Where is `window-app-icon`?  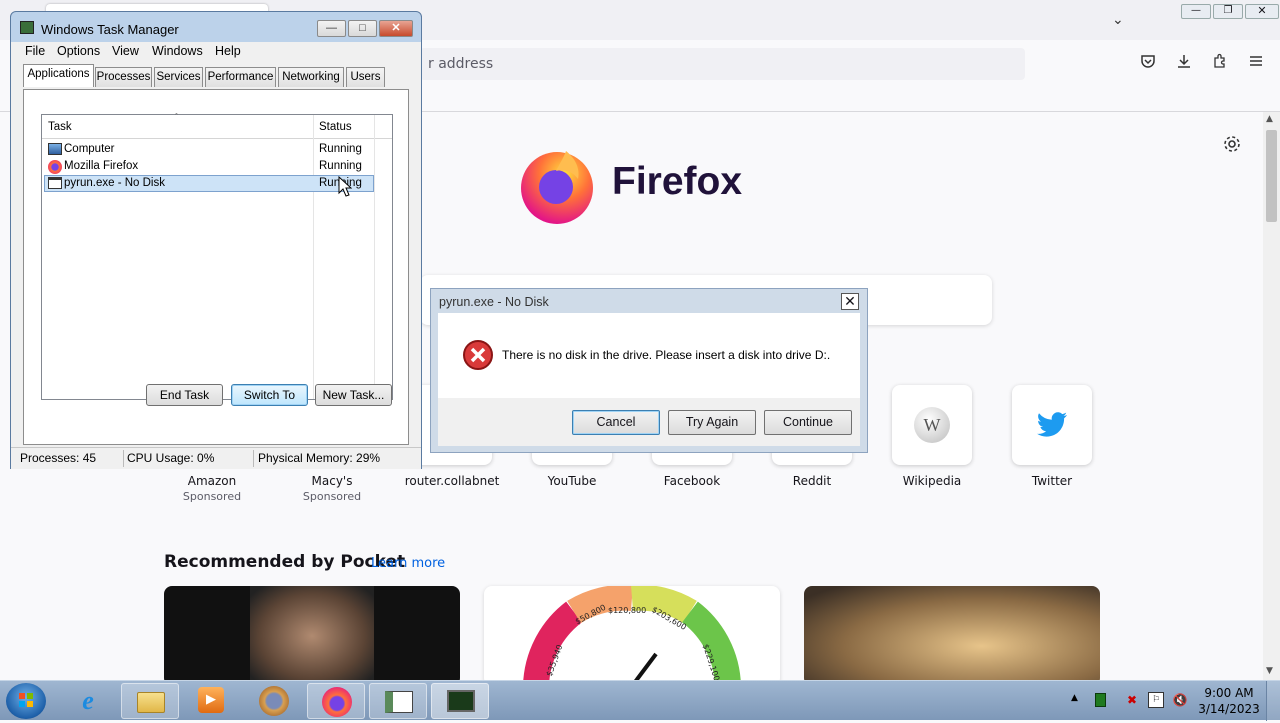
window-app-icon is located at coordinates (399, 702).